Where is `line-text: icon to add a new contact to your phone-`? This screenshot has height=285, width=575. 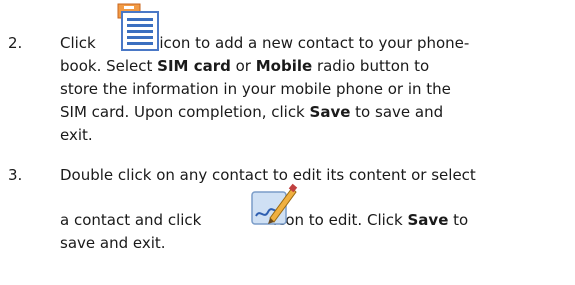 line-text: icon to add a new contact to your phone- is located at coordinates (314, 43).